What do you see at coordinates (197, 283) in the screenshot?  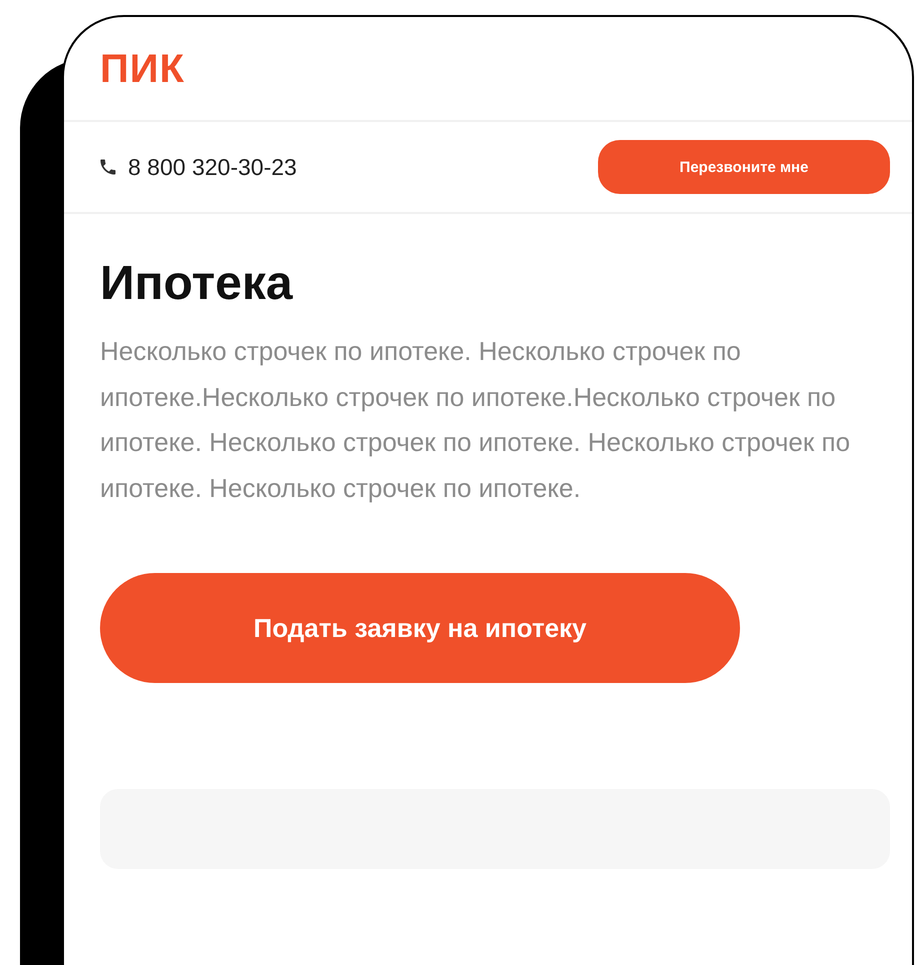 I see `page-title: Ипотека` at bounding box center [197, 283].